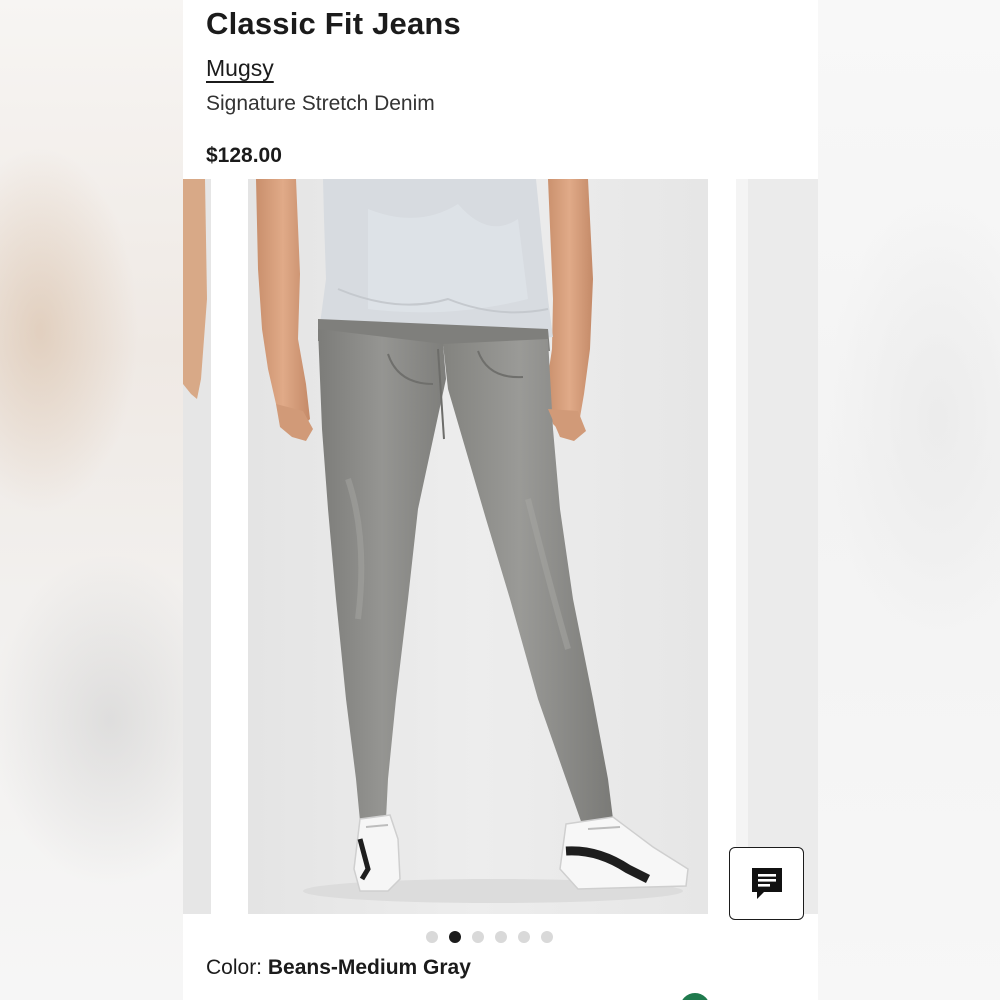  Describe the element at coordinates (722, 546) in the screenshot. I see `carousel-gutter-right` at that location.